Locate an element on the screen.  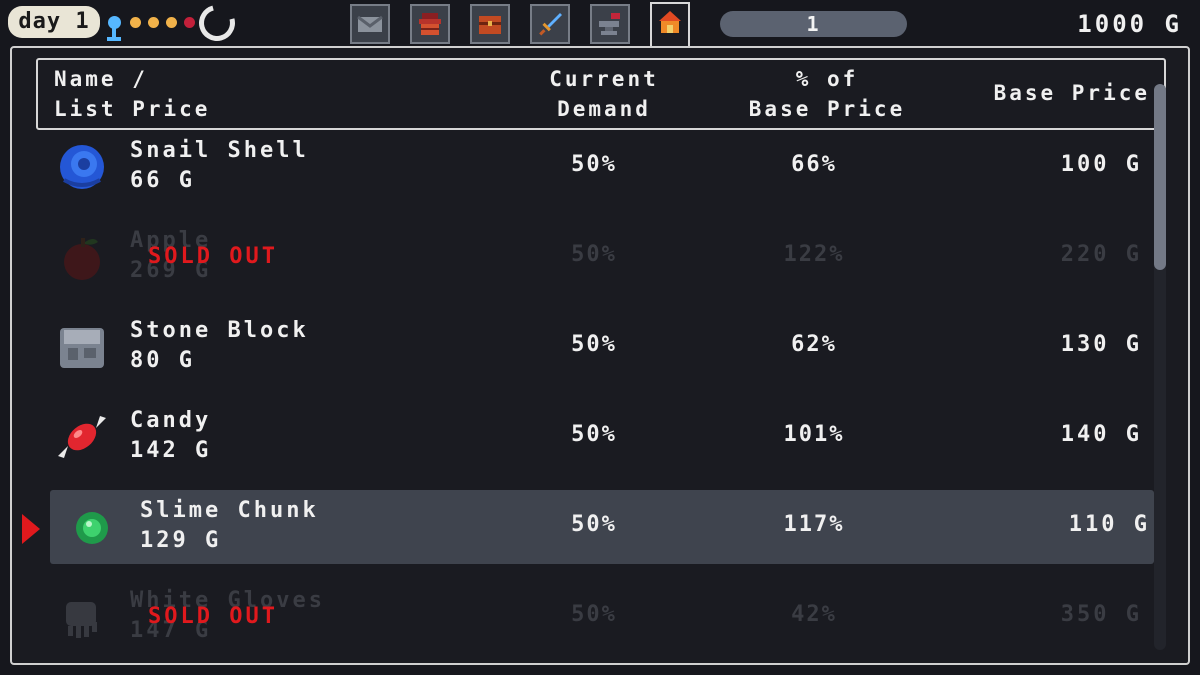
item-list-price: 66 G is located at coordinates (162, 180).